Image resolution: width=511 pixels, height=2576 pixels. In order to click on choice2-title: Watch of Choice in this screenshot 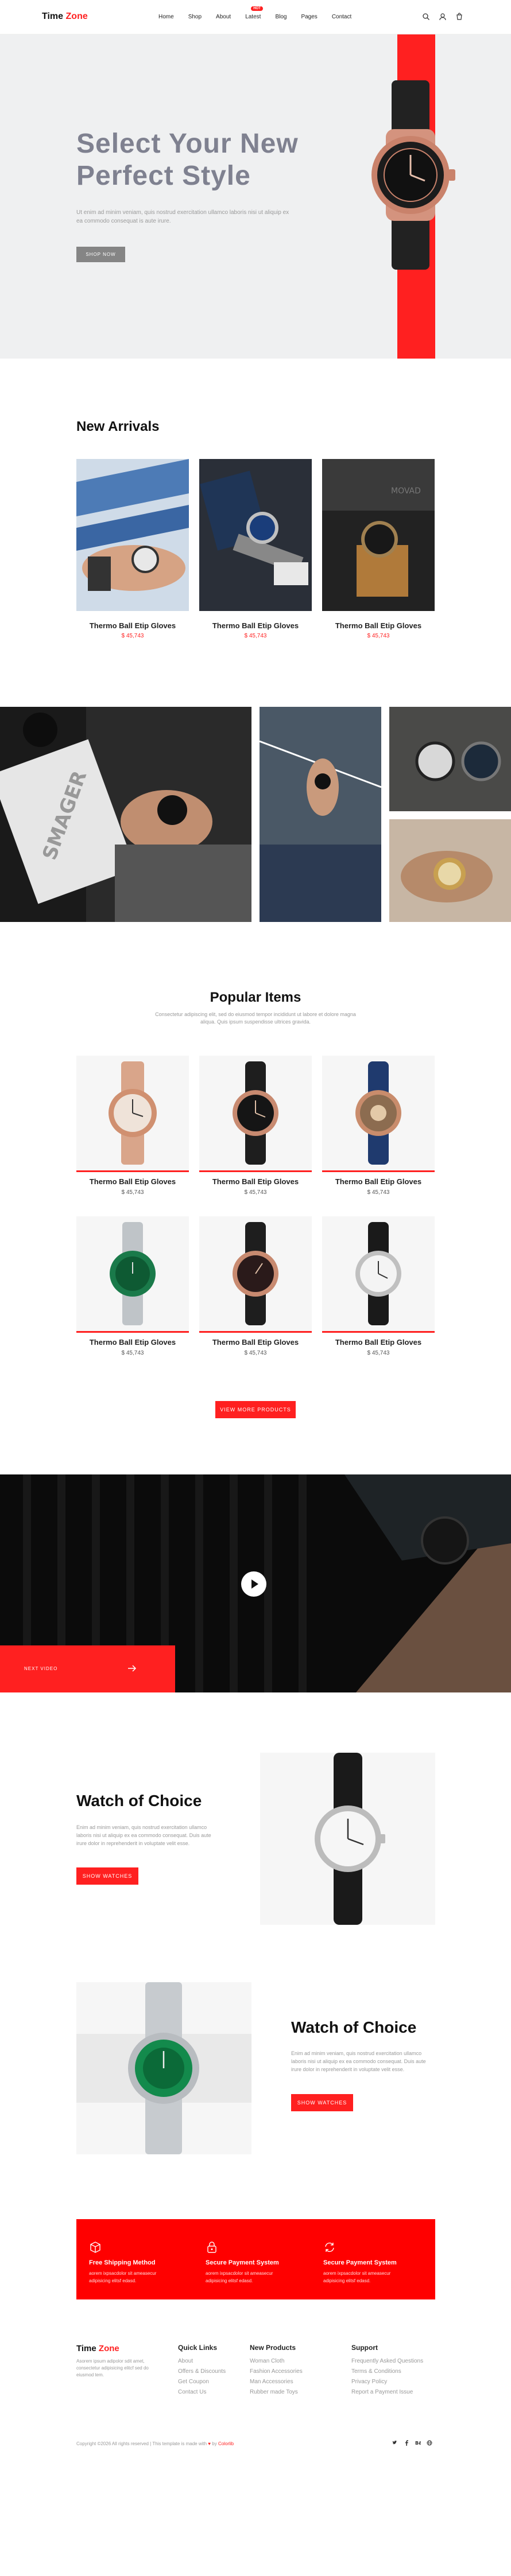, I will do `click(354, 2027)`.